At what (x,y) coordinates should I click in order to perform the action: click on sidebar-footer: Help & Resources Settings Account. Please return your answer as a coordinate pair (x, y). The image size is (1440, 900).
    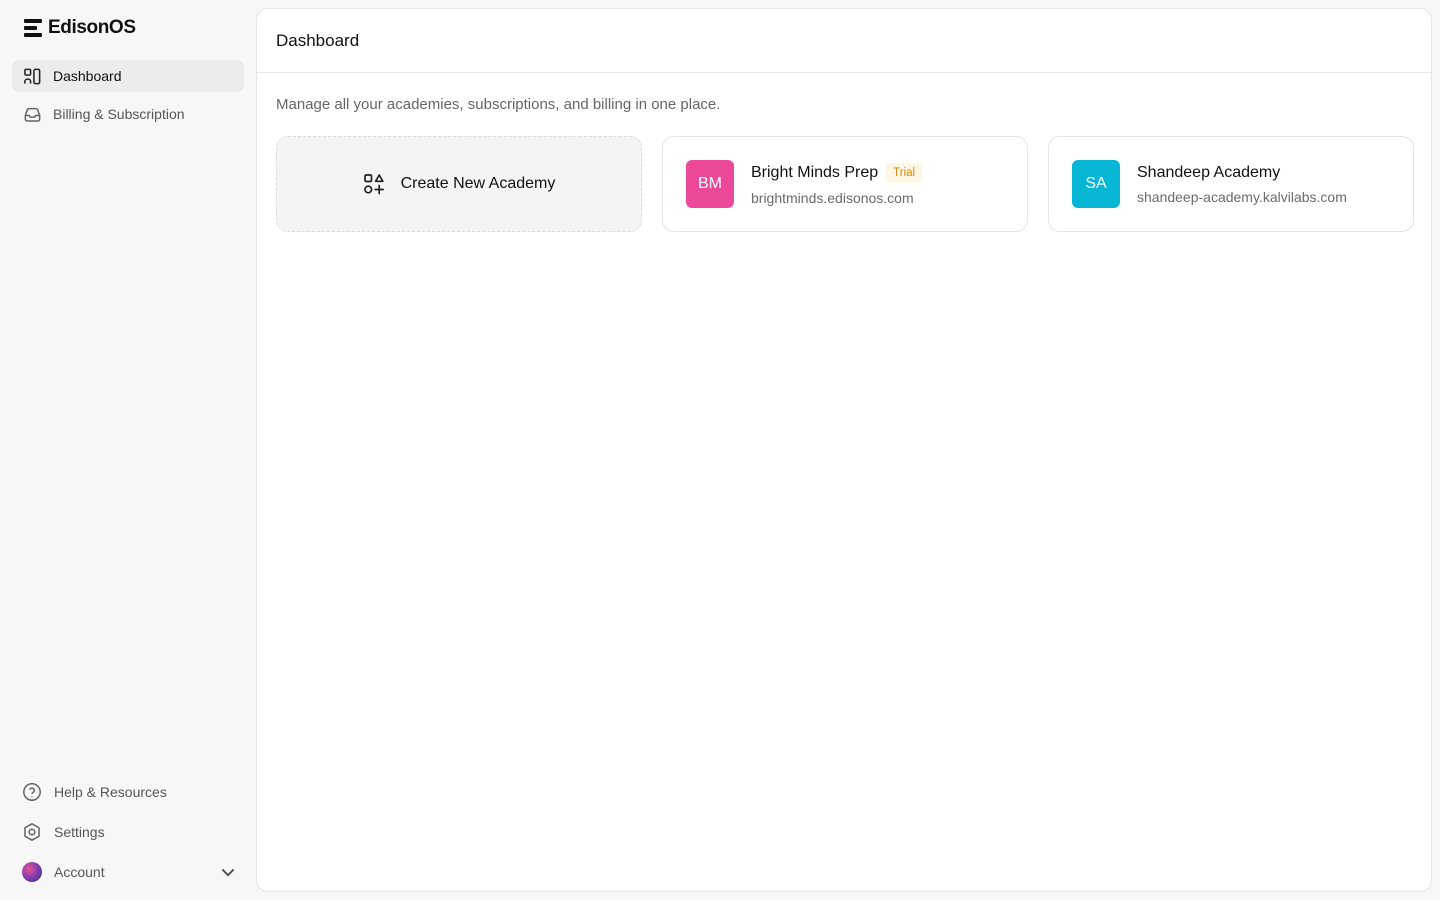
    Looking at the image, I should click on (128, 836).